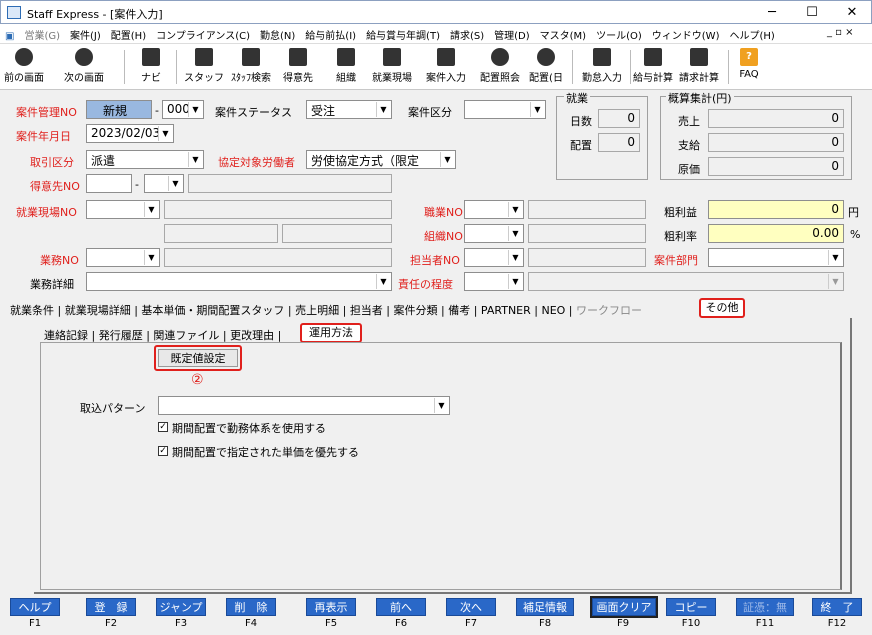  What do you see at coordinates (123, 257) in the screenshot?
I see `work-select: ▼` at bounding box center [123, 257].